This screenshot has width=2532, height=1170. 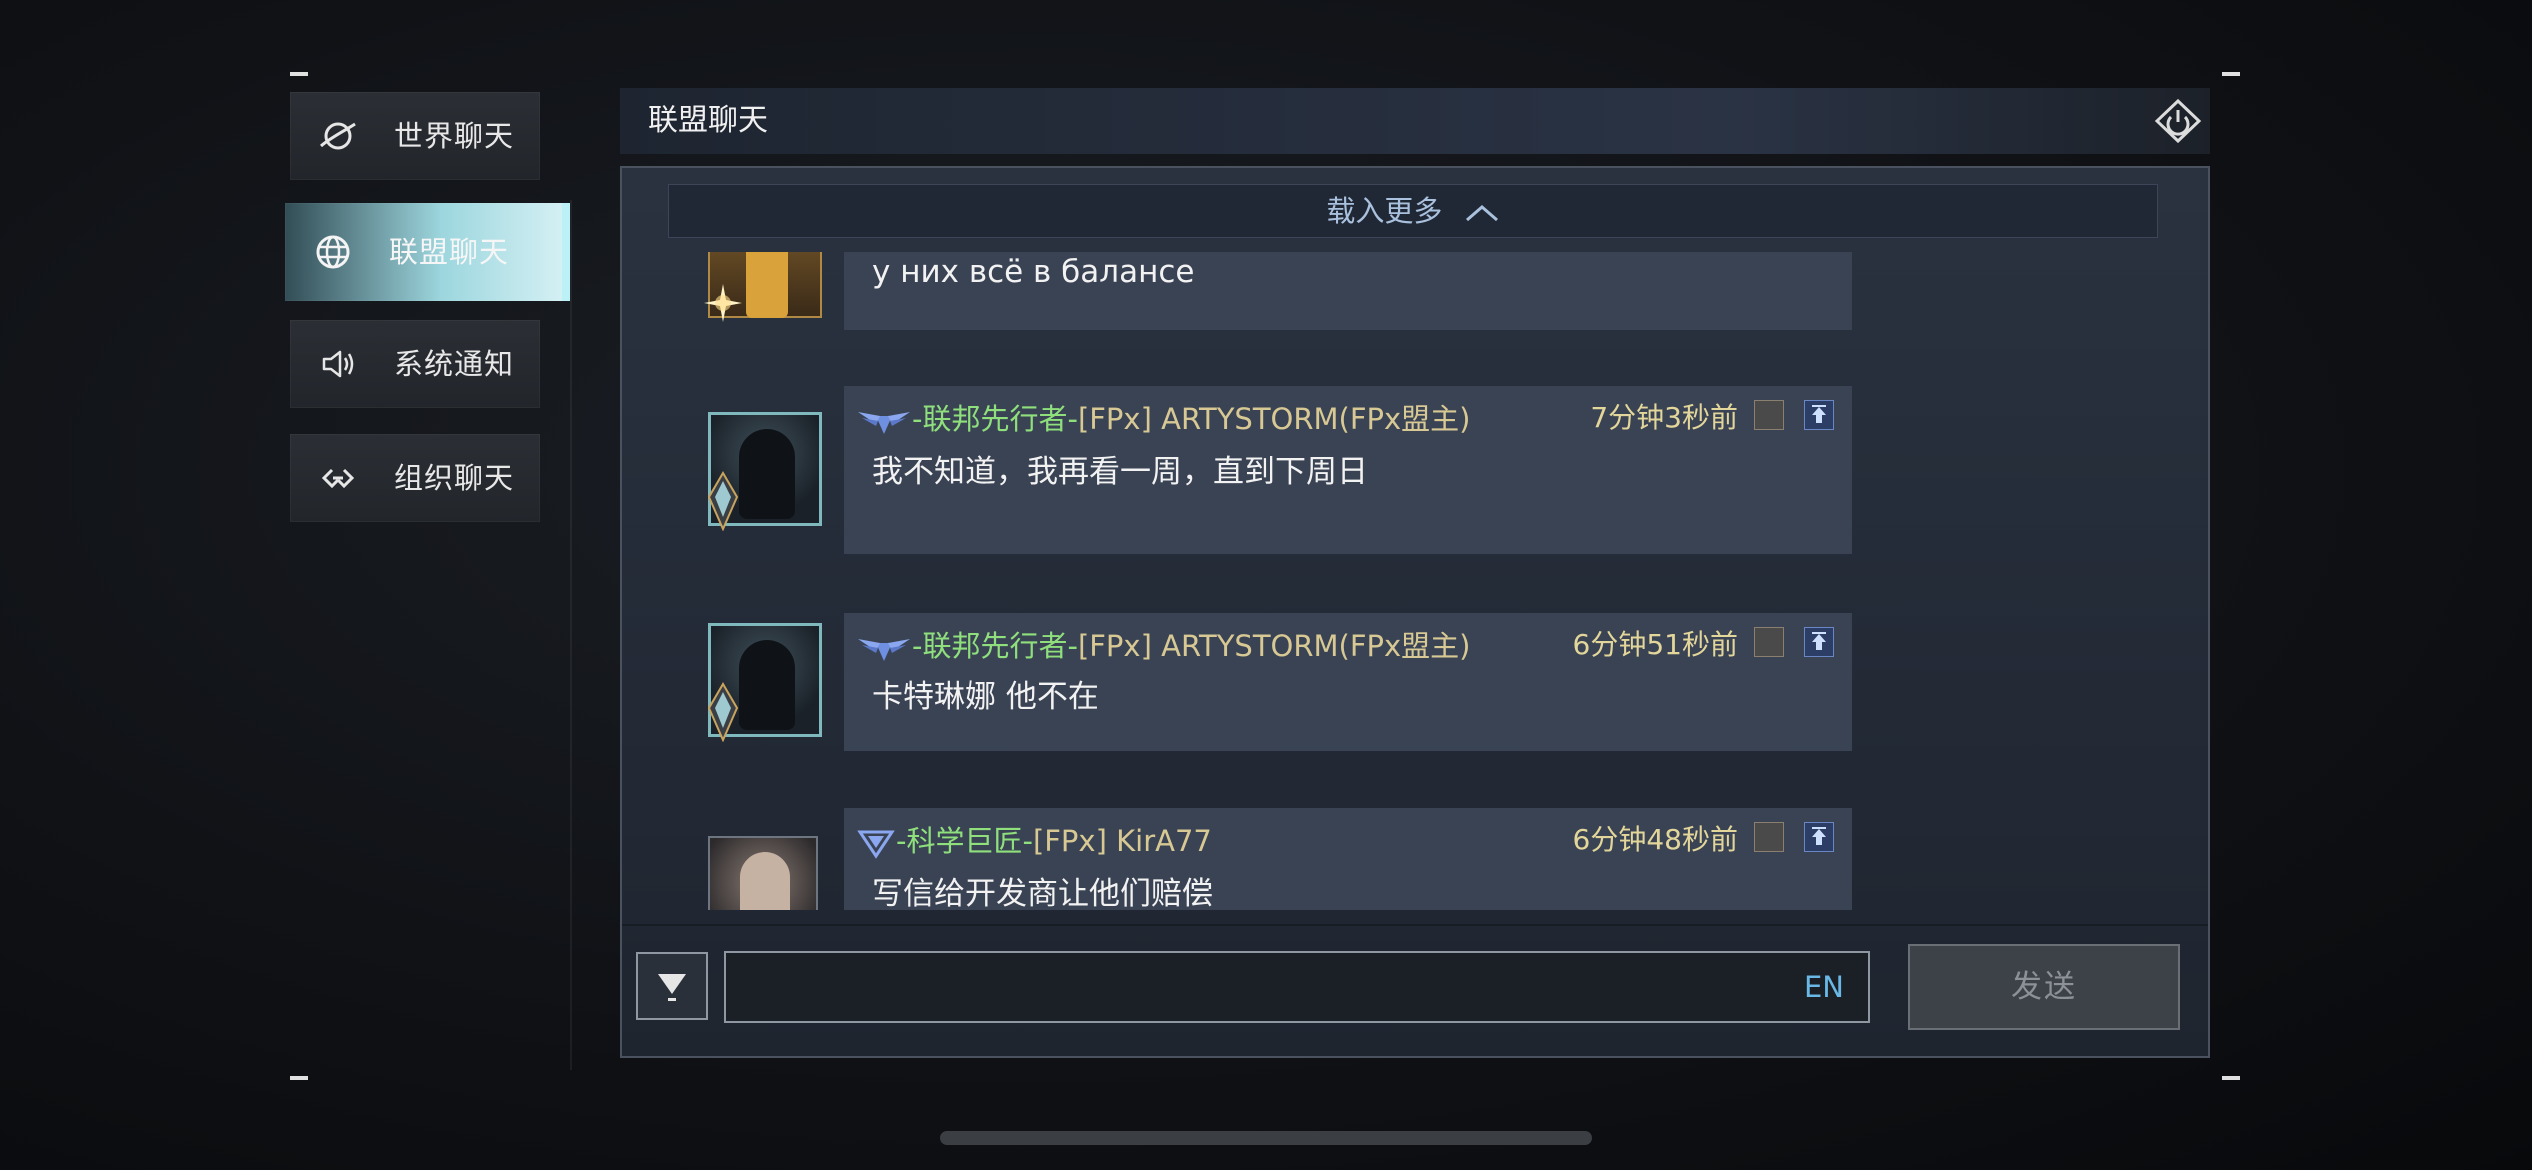 What do you see at coordinates (1122, 841) in the screenshot?
I see `player-name: [FPx] KirA77` at bounding box center [1122, 841].